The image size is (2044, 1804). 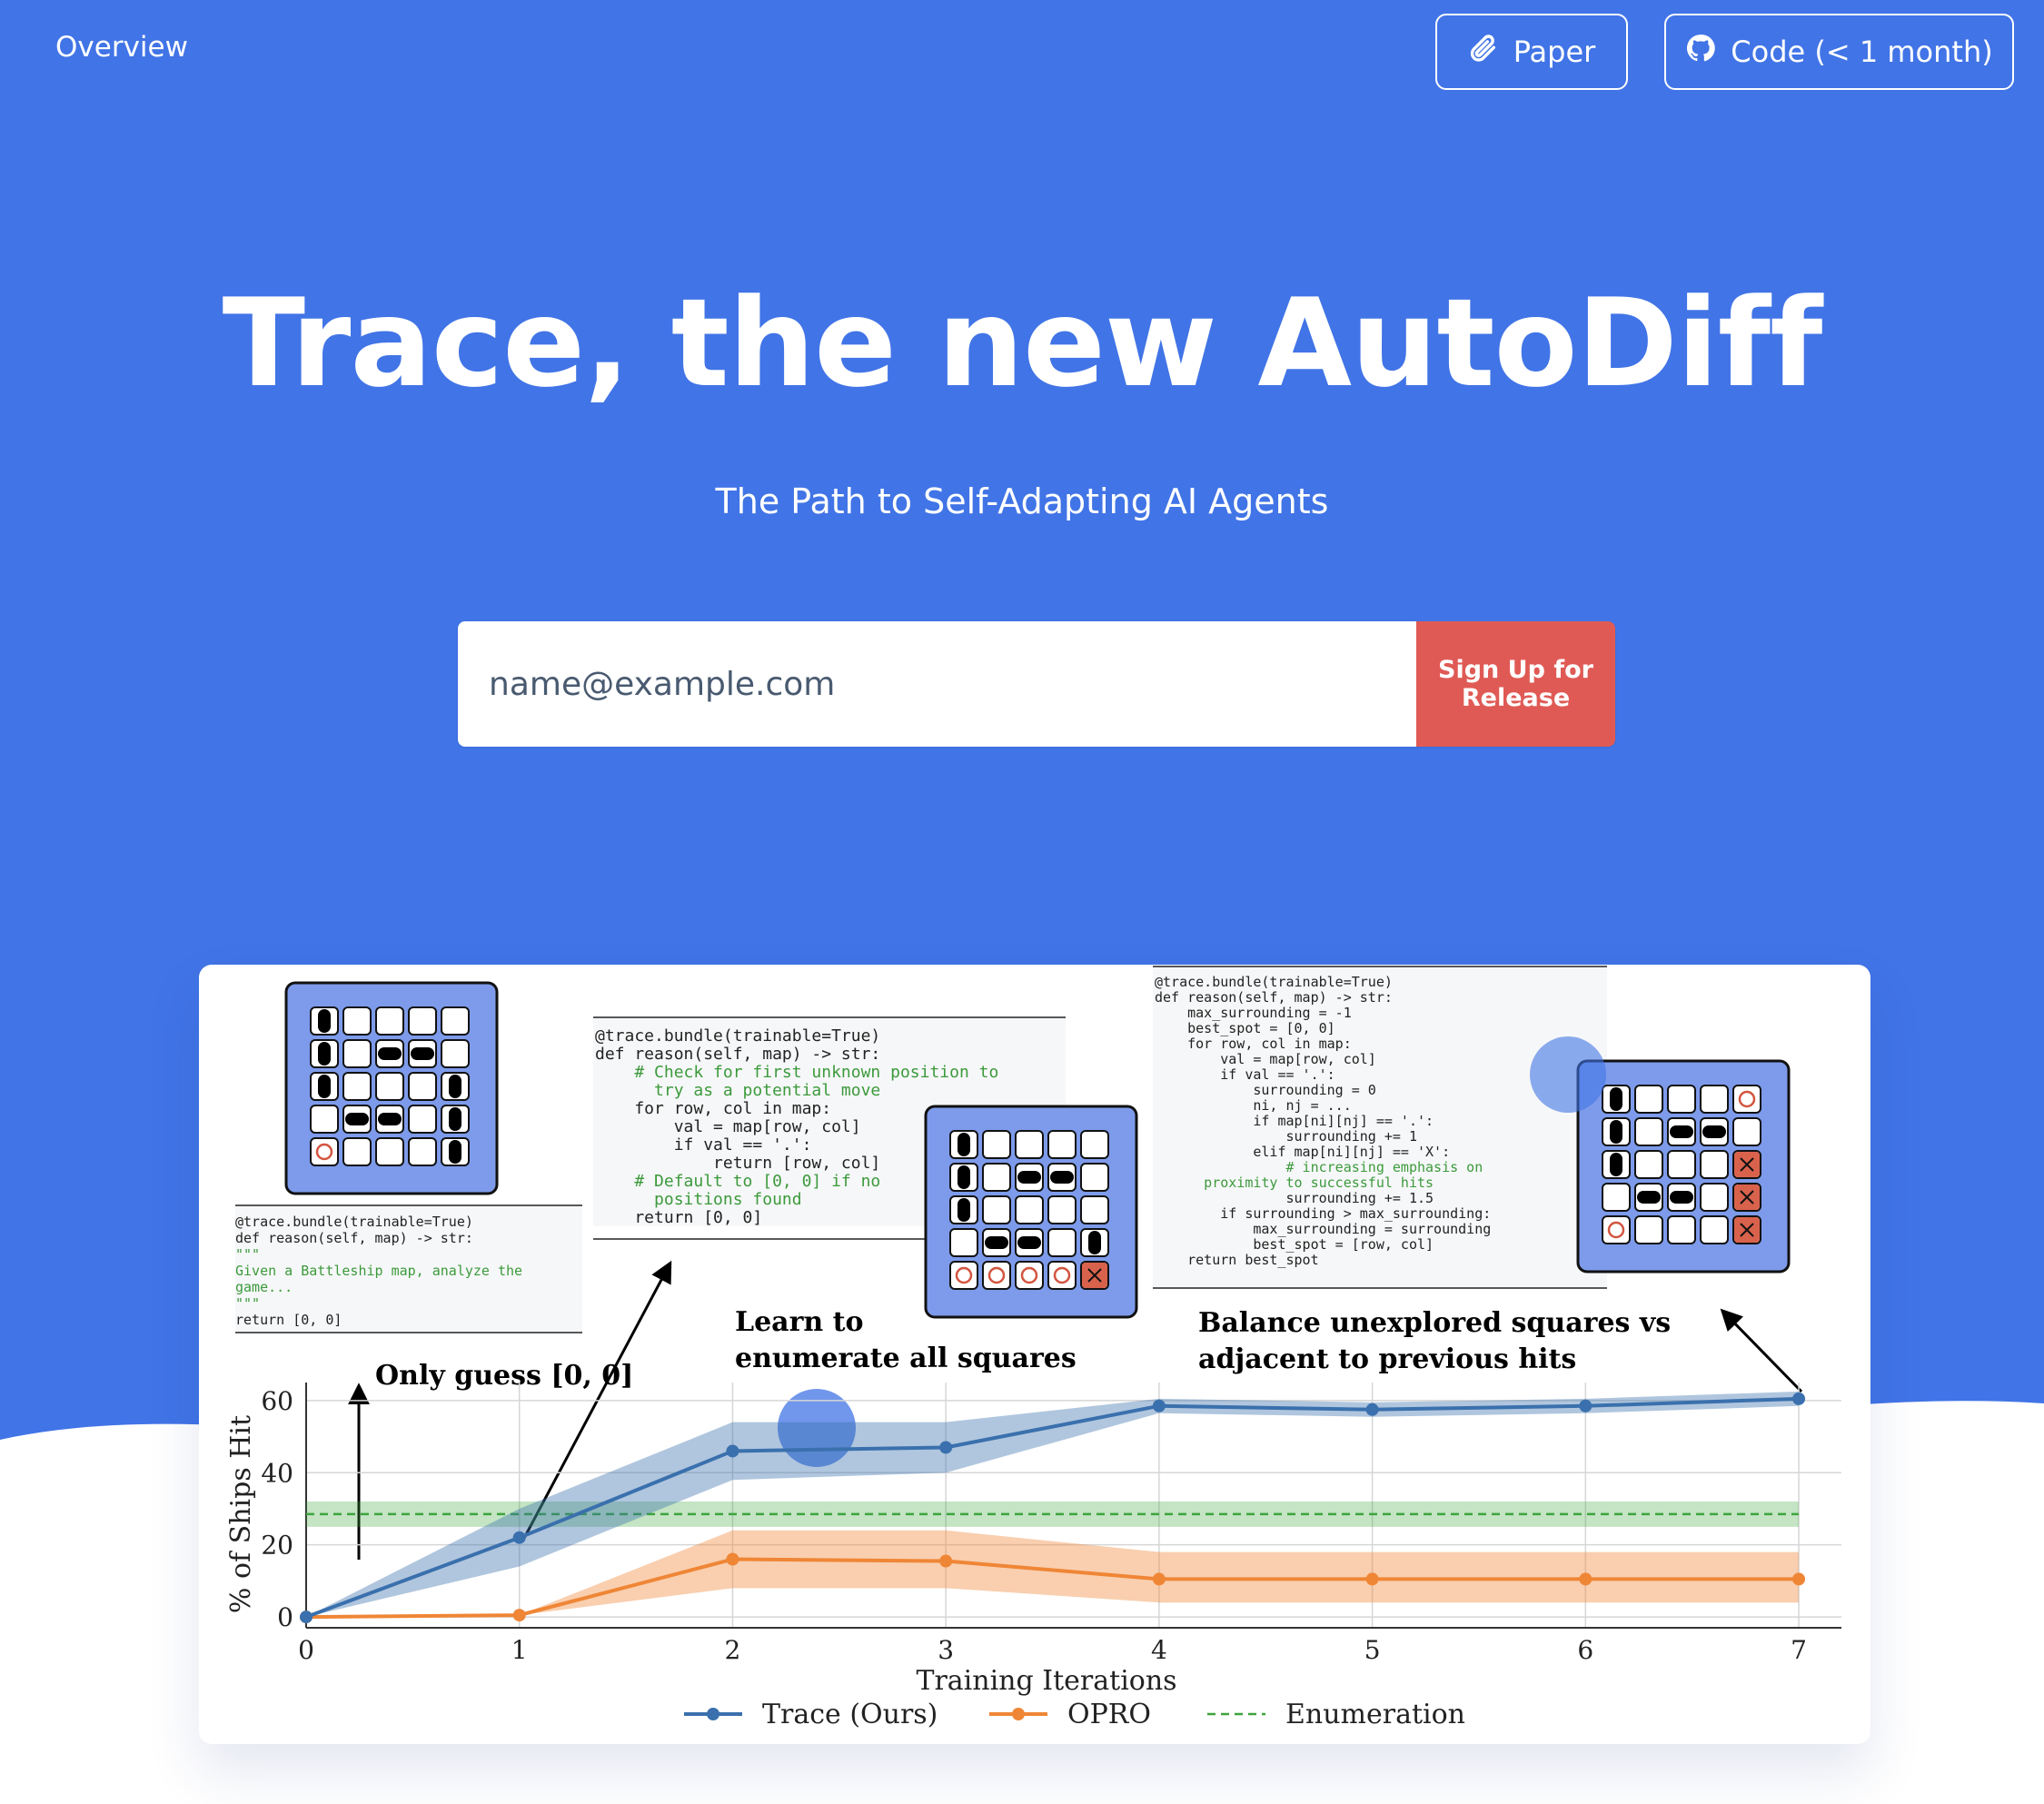 I want to click on code-line: max_surrounding = surrounding, so click(x=1323, y=1229).